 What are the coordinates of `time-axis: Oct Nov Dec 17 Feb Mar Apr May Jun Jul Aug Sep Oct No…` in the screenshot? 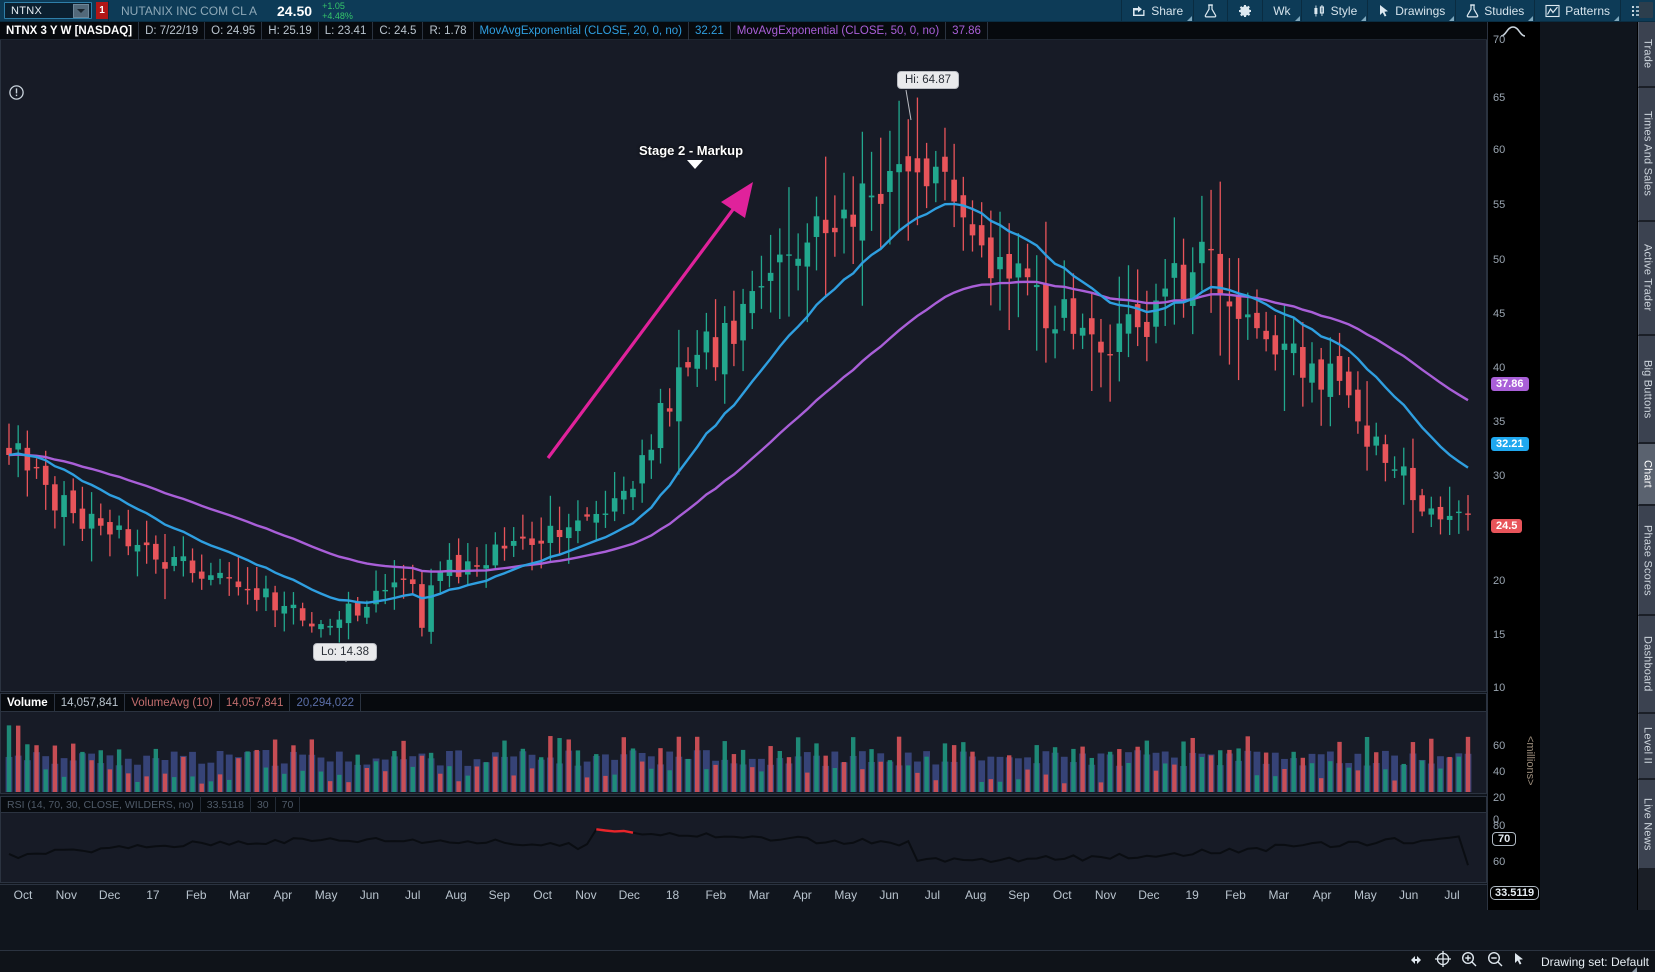 It's located at (743, 895).